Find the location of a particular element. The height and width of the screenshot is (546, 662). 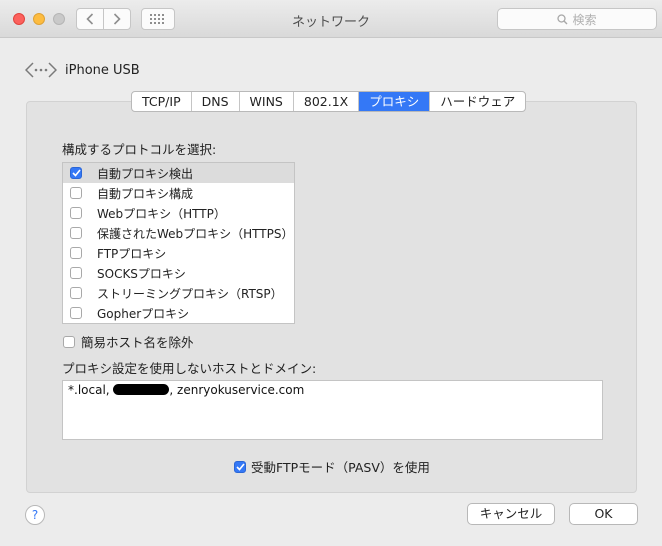

auto-discovery-checkbox is located at coordinates (76, 173).